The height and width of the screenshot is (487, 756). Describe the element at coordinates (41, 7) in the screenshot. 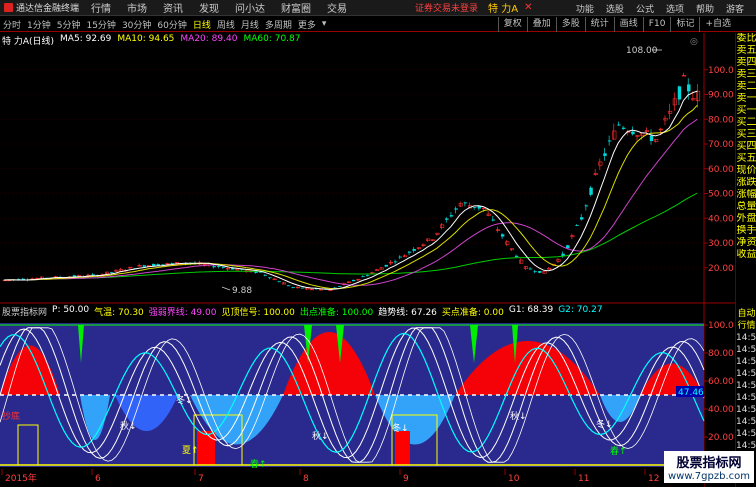

I see `app-logo: 通达信金融终端` at that location.